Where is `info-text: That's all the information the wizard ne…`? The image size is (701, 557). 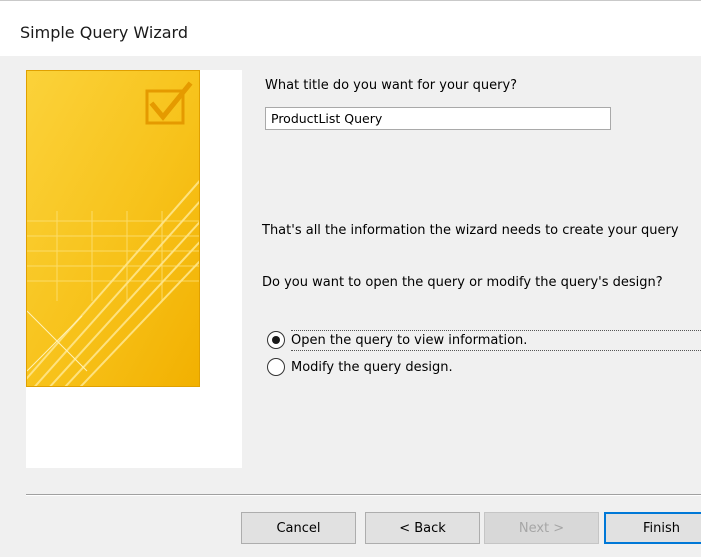 info-text: That's all the information the wizard ne… is located at coordinates (470, 230).